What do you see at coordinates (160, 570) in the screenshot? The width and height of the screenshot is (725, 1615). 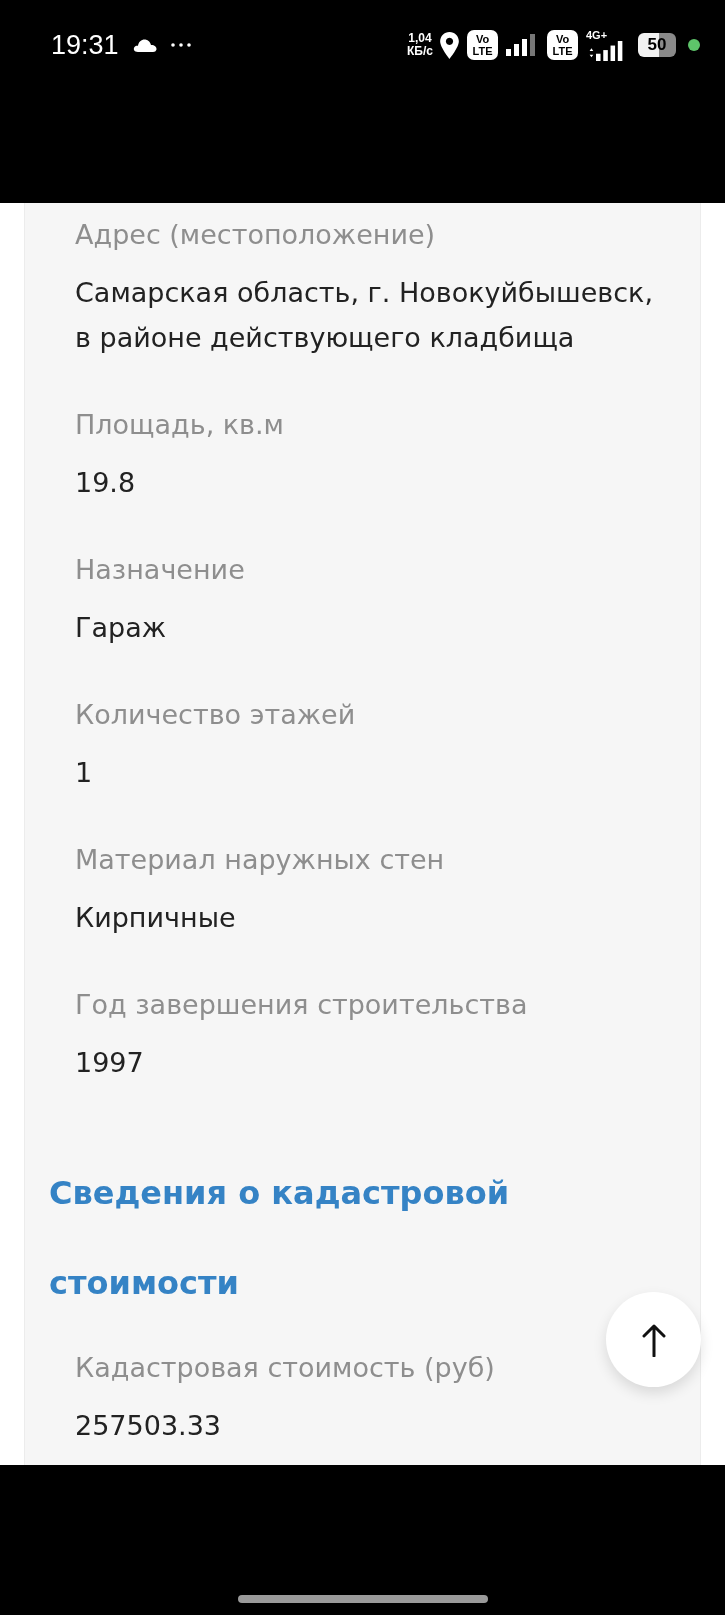 I see `field-label: Назначение` at bounding box center [160, 570].